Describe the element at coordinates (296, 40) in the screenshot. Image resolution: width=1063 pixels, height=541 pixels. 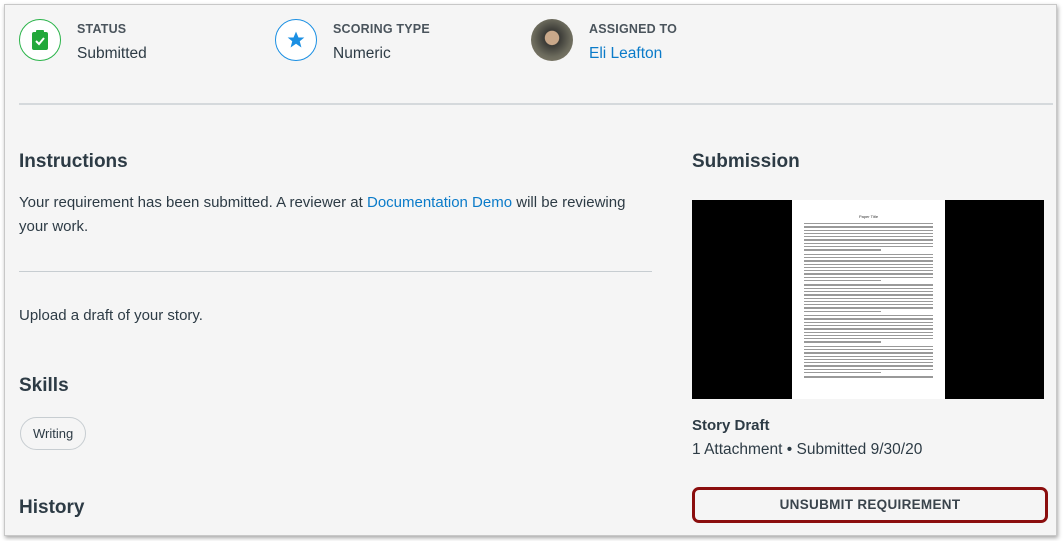
I see `star-icon` at that location.